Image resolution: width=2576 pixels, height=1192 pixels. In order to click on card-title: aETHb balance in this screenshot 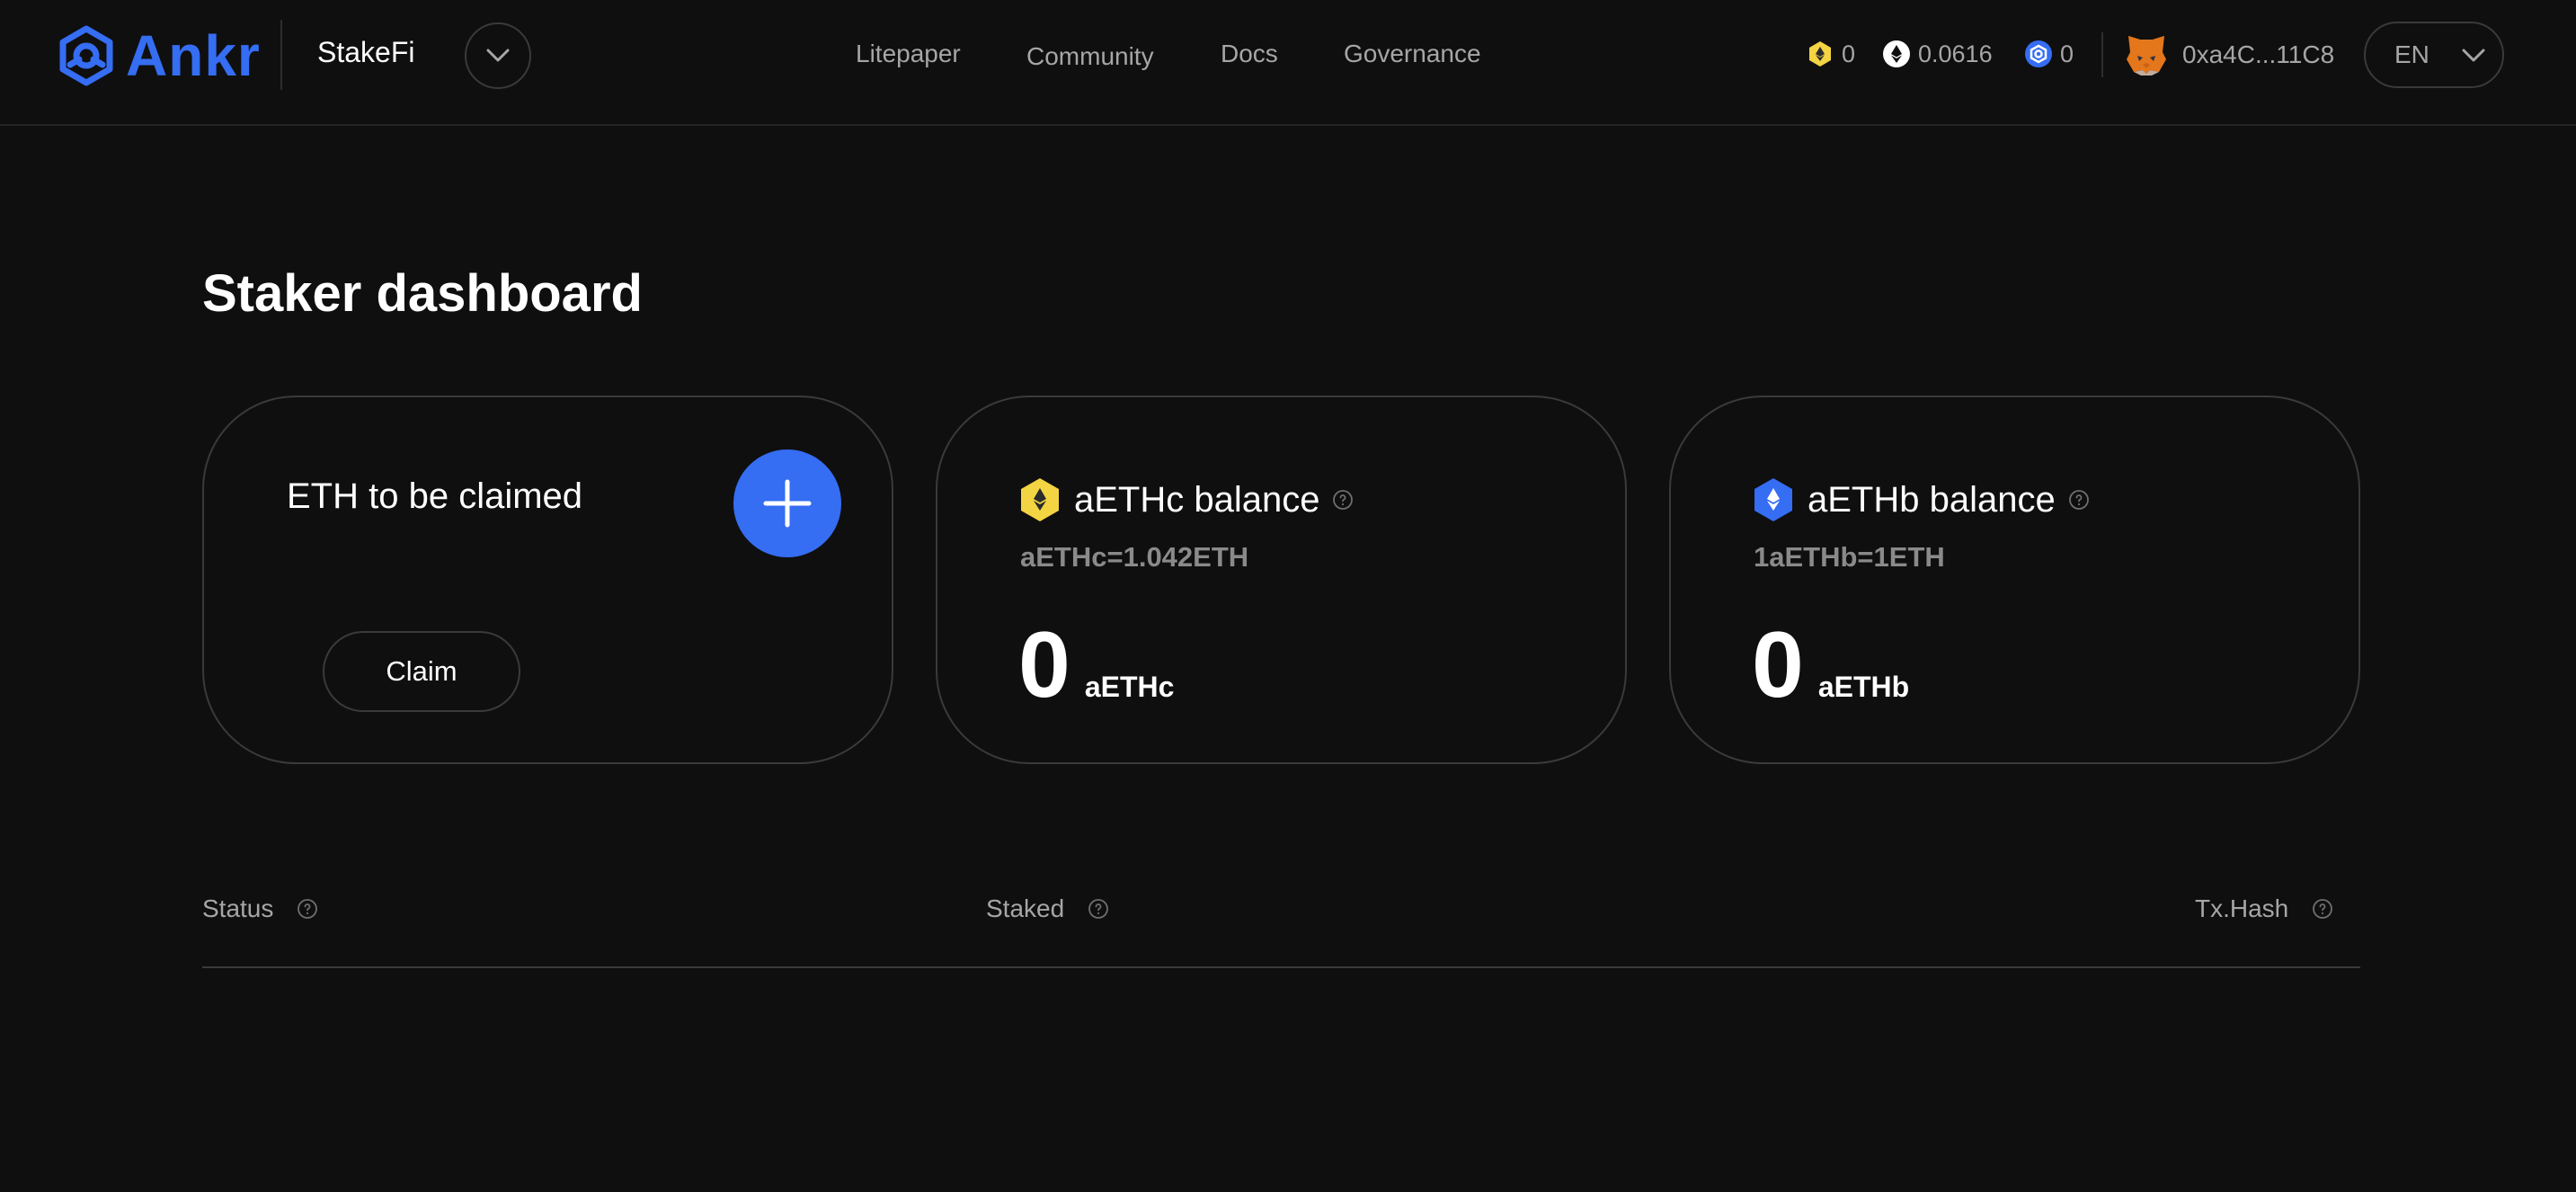, I will do `click(1921, 499)`.